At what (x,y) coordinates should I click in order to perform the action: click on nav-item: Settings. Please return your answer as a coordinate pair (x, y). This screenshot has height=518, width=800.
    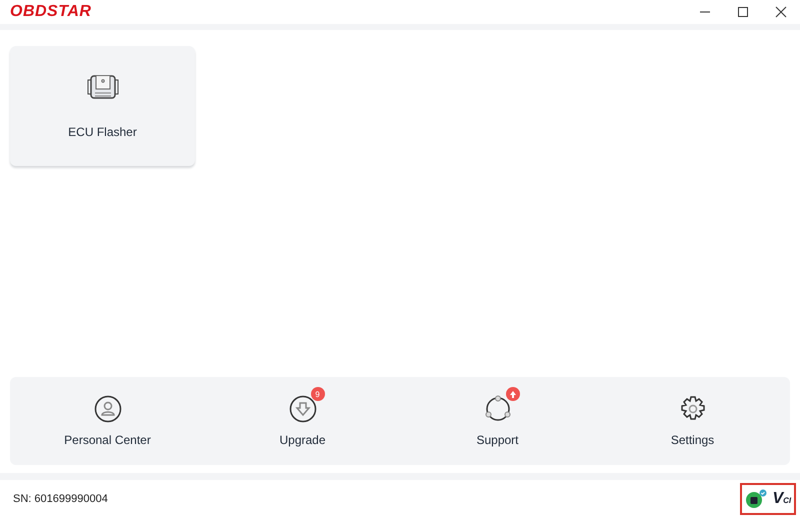
    Looking at the image, I should click on (692, 421).